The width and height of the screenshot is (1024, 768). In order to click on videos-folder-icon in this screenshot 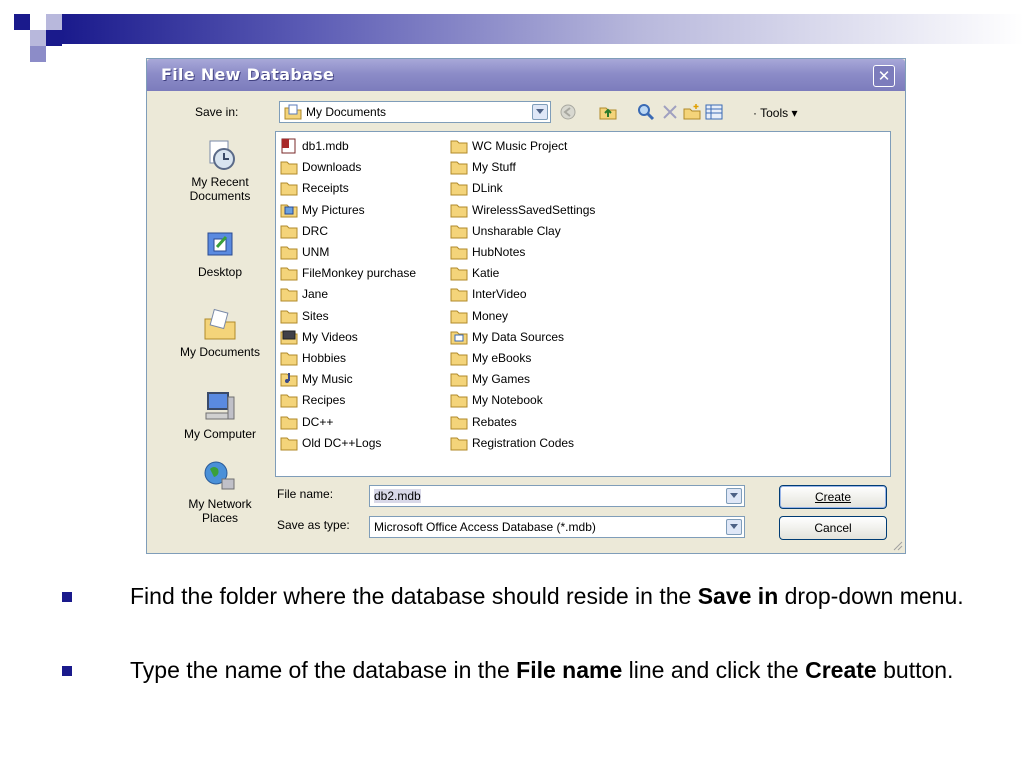, I will do `click(289, 337)`.